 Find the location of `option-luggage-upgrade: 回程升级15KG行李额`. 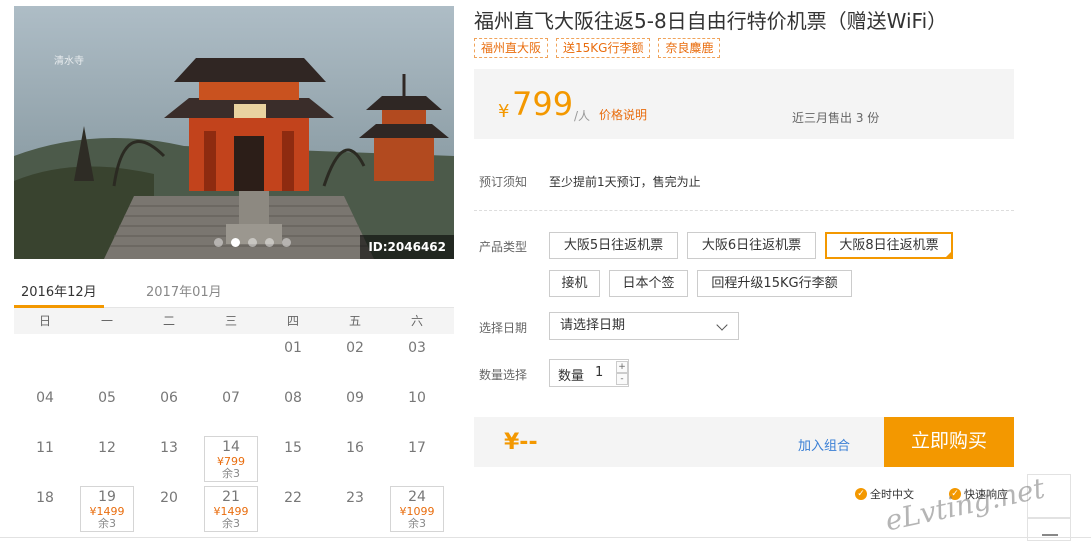

option-luggage-upgrade: 回程升级15KG行李额 is located at coordinates (774, 283).